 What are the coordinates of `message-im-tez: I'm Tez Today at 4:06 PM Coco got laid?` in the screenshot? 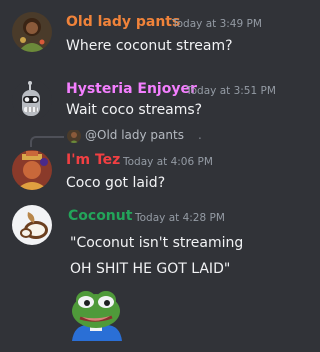 It's located at (152, 172).